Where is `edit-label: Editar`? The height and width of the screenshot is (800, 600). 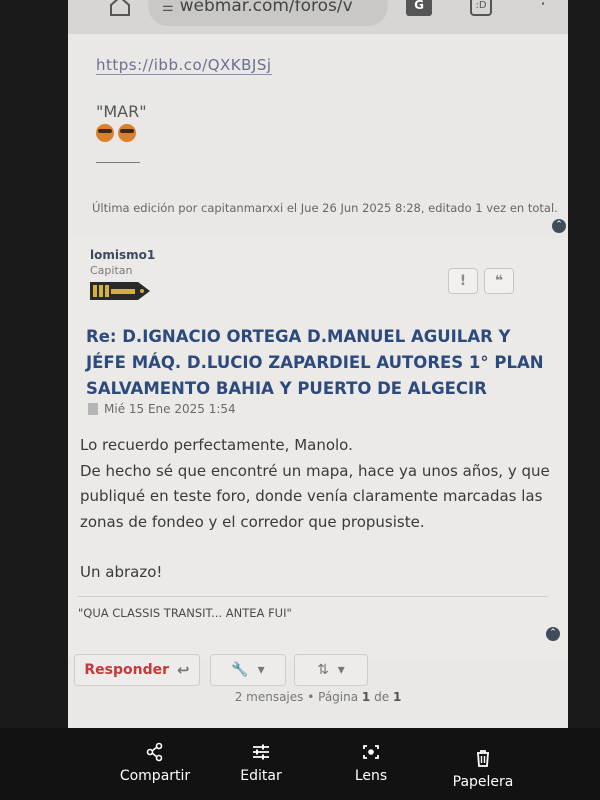 edit-label: Editar is located at coordinates (261, 776).